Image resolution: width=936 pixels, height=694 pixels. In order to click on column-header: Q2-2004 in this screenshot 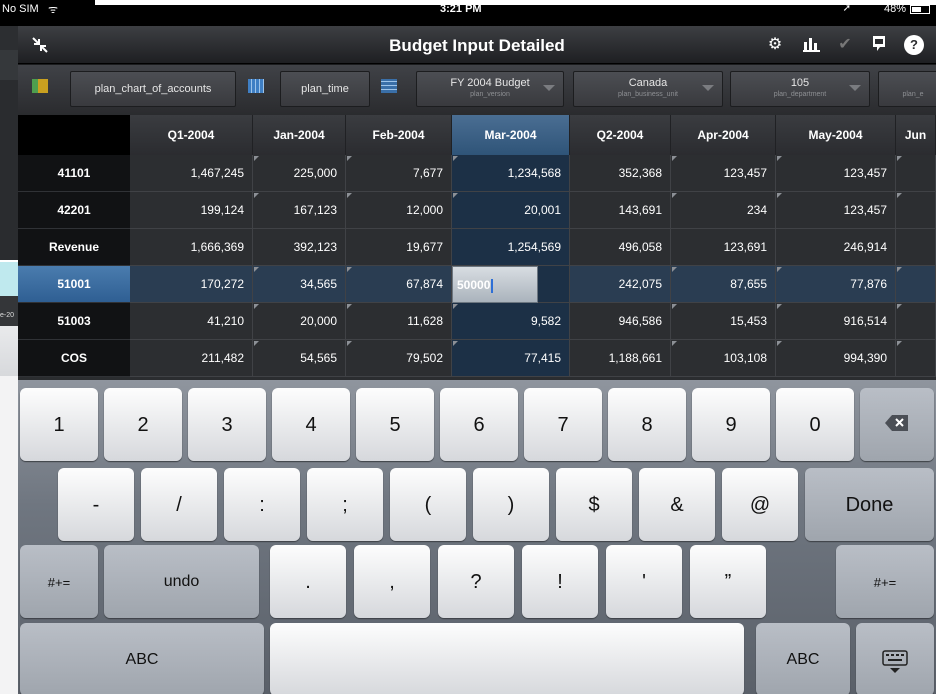, I will do `click(620, 135)`.